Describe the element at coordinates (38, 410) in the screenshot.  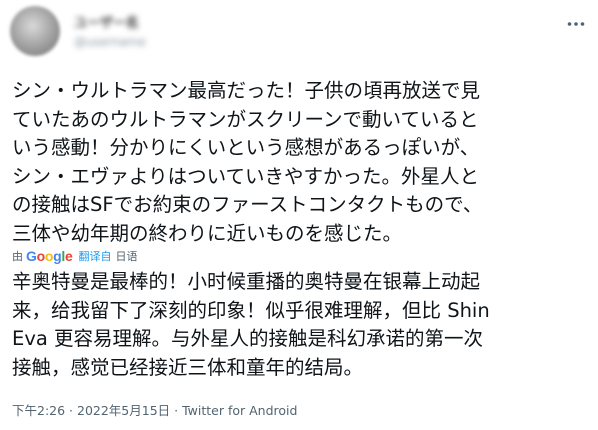
I see `tweet-time: 下午2:26` at that location.